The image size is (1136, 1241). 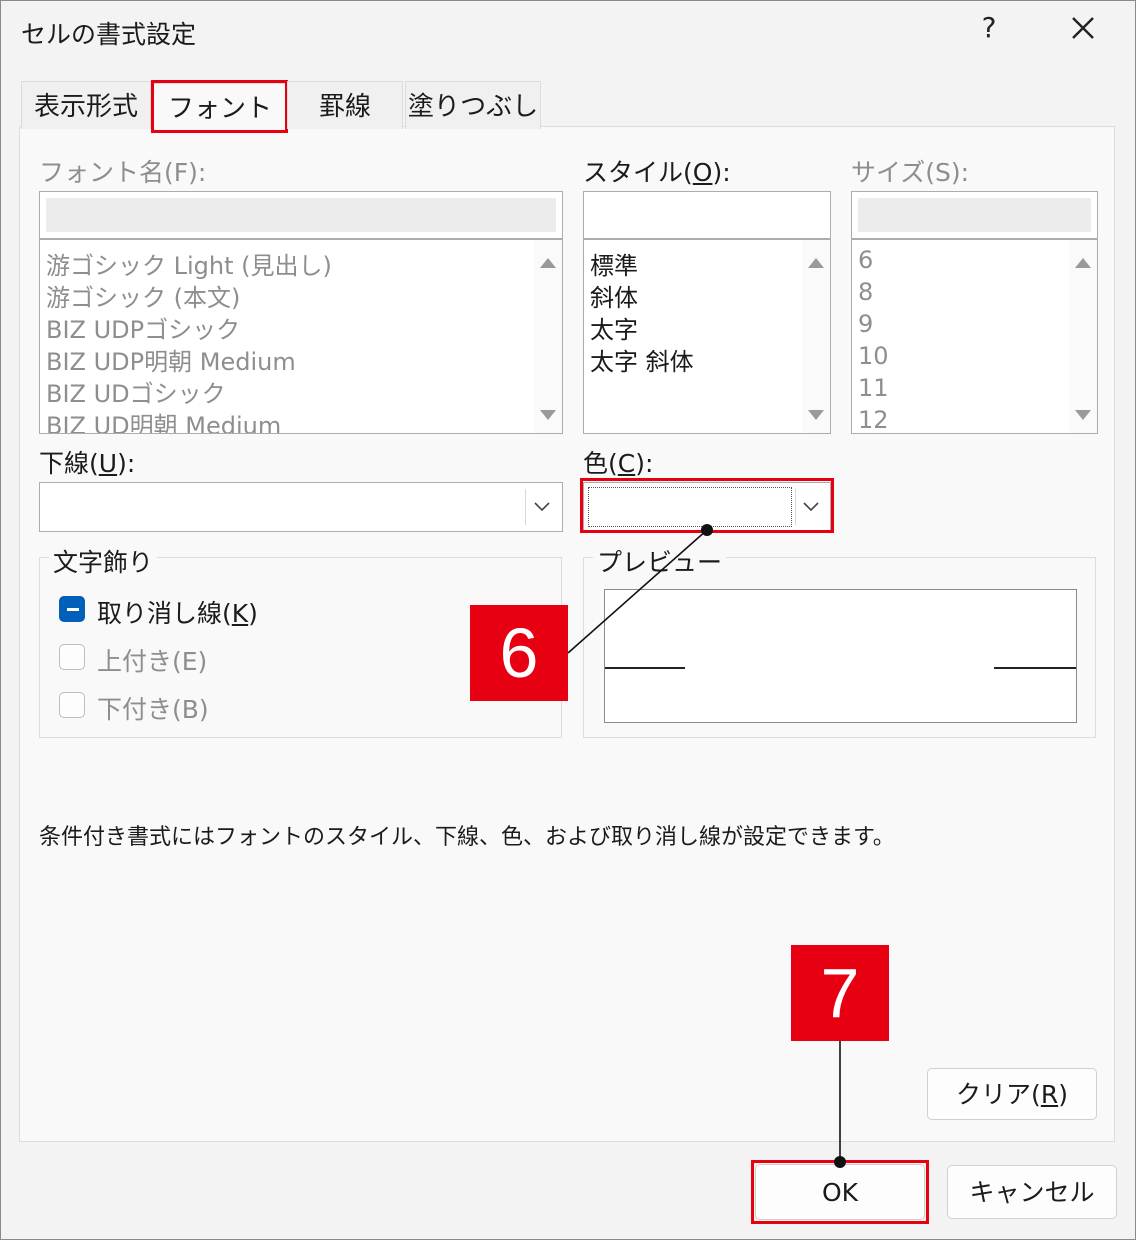 What do you see at coordinates (136, 394) in the screenshot?
I see `list-item: BIZ UDゴシック` at bounding box center [136, 394].